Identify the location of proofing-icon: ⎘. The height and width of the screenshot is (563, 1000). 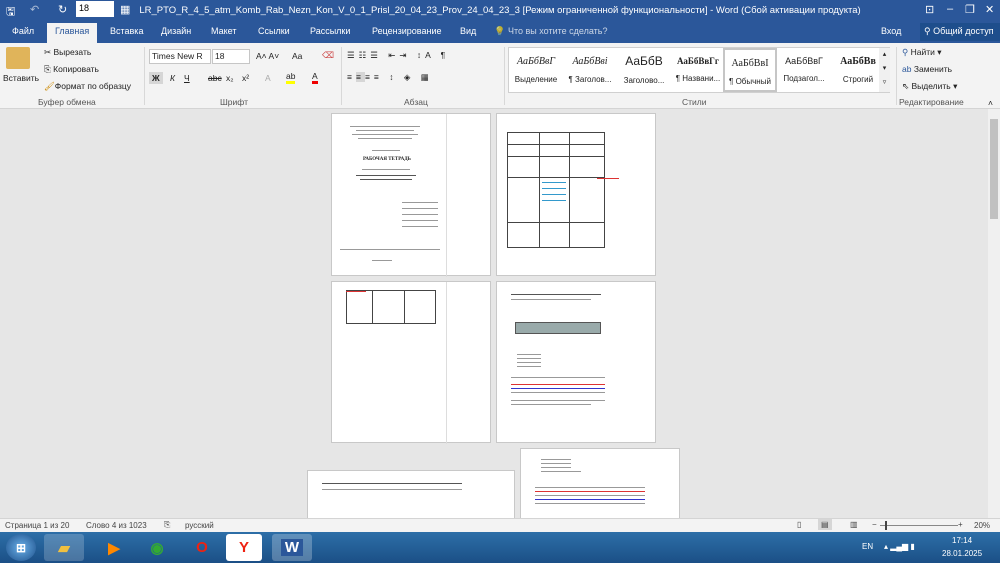
(167, 525).